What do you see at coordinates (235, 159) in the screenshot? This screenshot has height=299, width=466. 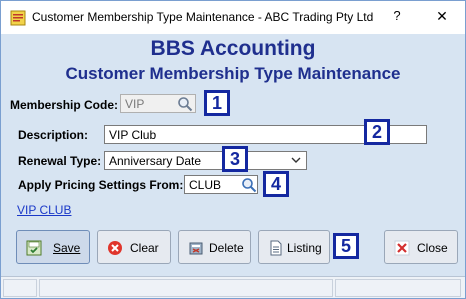 I see `annotation-badge-3: 3` at bounding box center [235, 159].